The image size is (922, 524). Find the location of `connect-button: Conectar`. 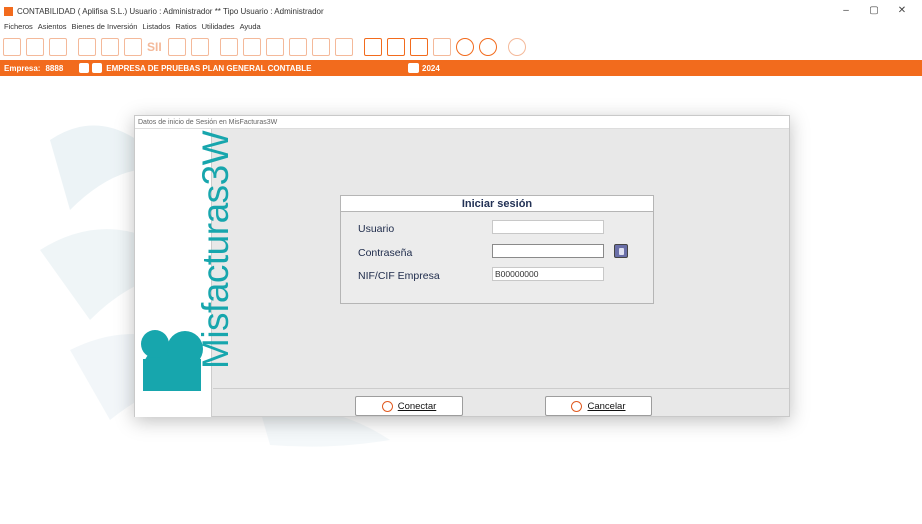

connect-button: Conectar is located at coordinates (409, 406).